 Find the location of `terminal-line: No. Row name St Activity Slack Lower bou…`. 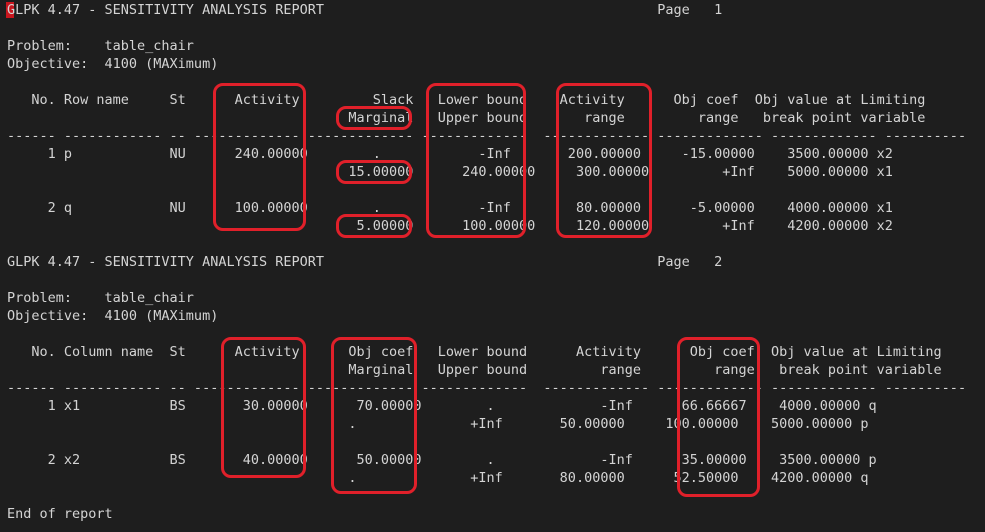

terminal-line: No. Row name St Activity Slack Lower bou… is located at coordinates (466, 100).